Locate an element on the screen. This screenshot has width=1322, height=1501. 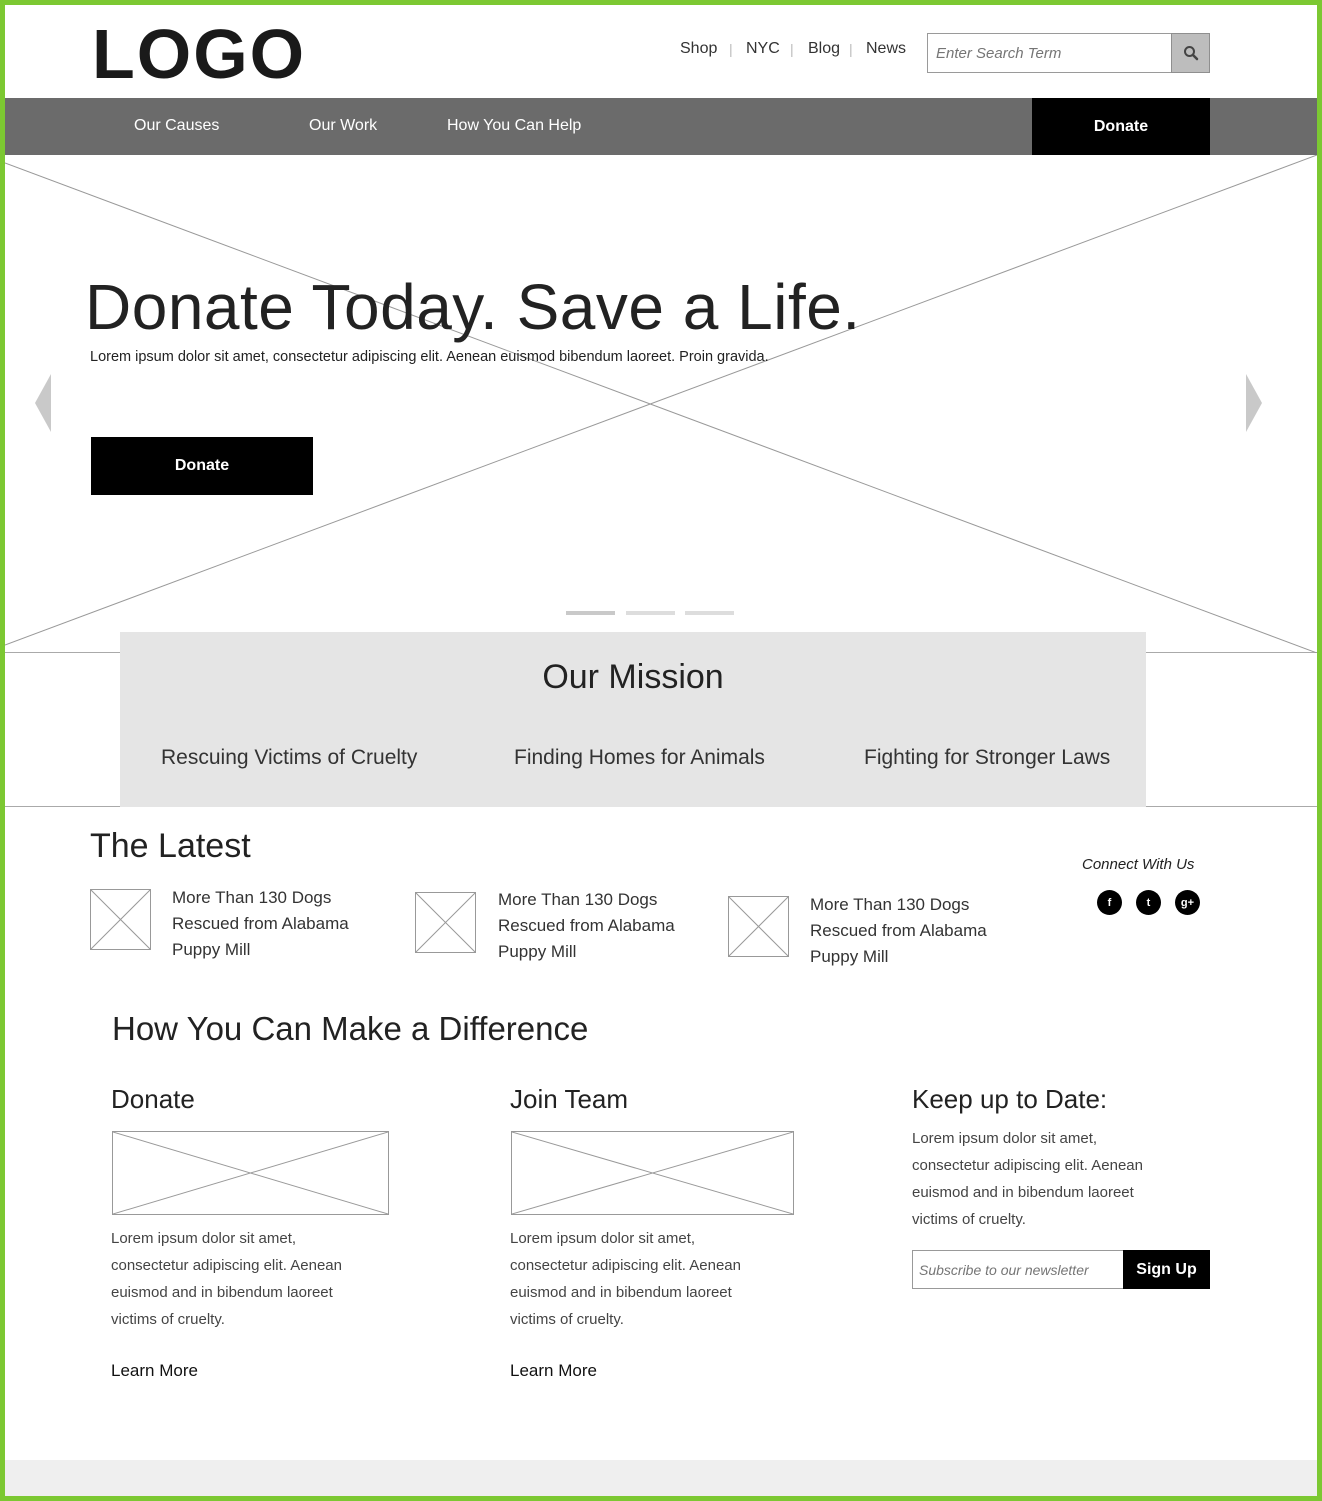
carousel-next-icon is located at coordinates (1254, 403).